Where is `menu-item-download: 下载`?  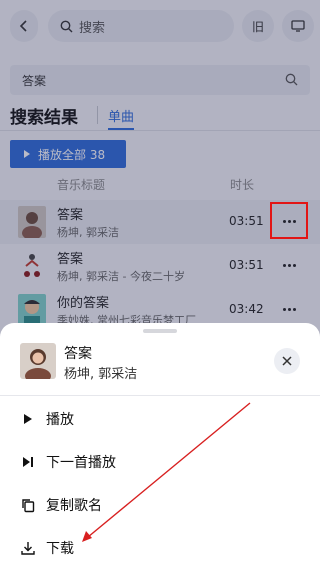
menu-item-download: 下载 is located at coordinates (160, 548).